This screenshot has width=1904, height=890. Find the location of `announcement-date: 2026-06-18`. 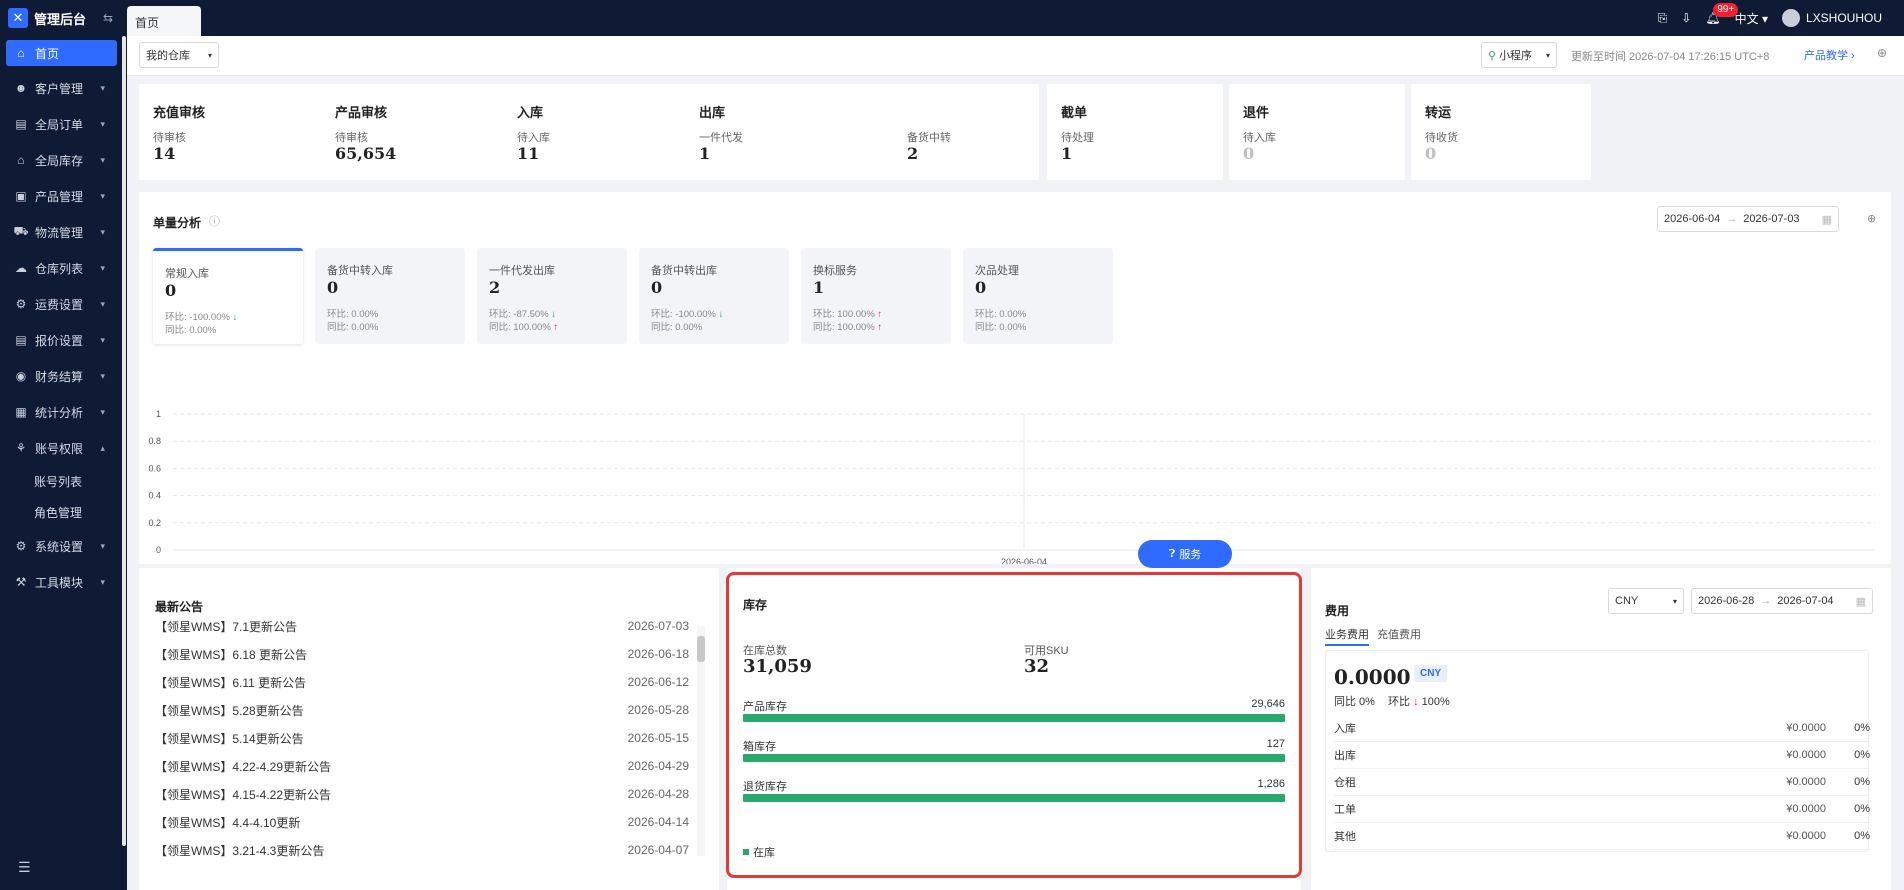

announcement-date: 2026-06-18 is located at coordinates (658, 654).